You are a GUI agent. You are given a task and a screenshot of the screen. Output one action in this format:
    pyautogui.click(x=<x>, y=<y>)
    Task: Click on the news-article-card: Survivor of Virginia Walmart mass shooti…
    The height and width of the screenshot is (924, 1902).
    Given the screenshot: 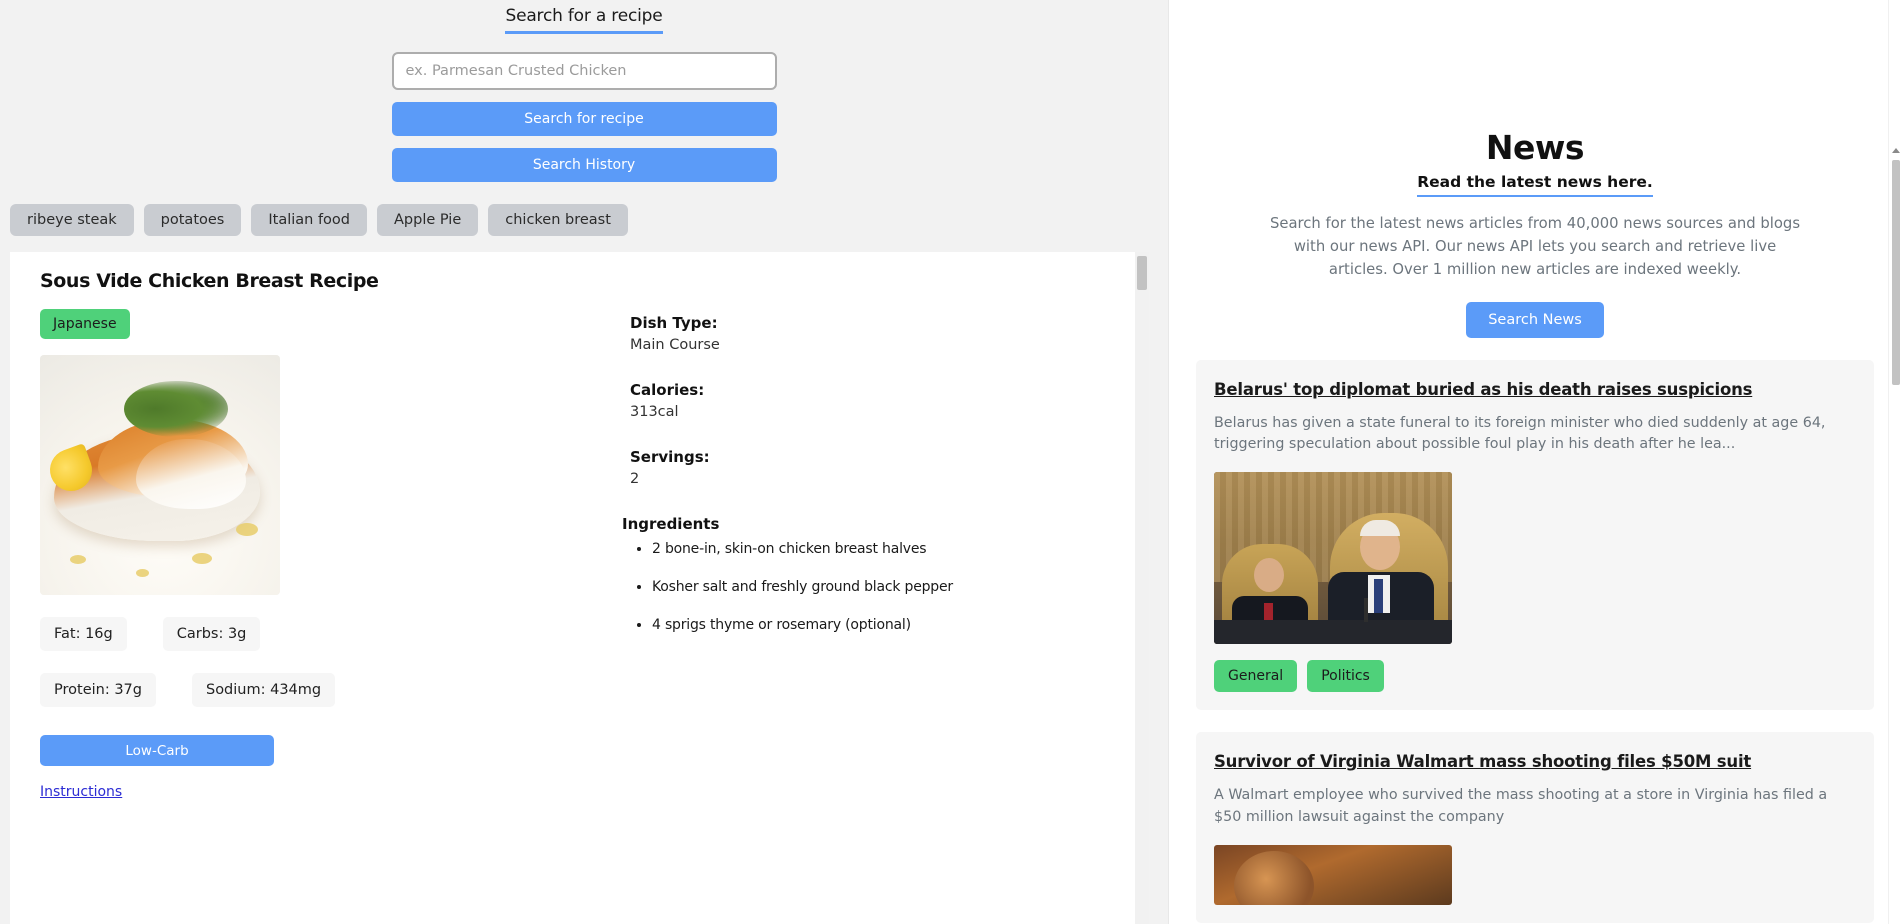 What is the action you would take?
    pyautogui.click(x=1535, y=827)
    